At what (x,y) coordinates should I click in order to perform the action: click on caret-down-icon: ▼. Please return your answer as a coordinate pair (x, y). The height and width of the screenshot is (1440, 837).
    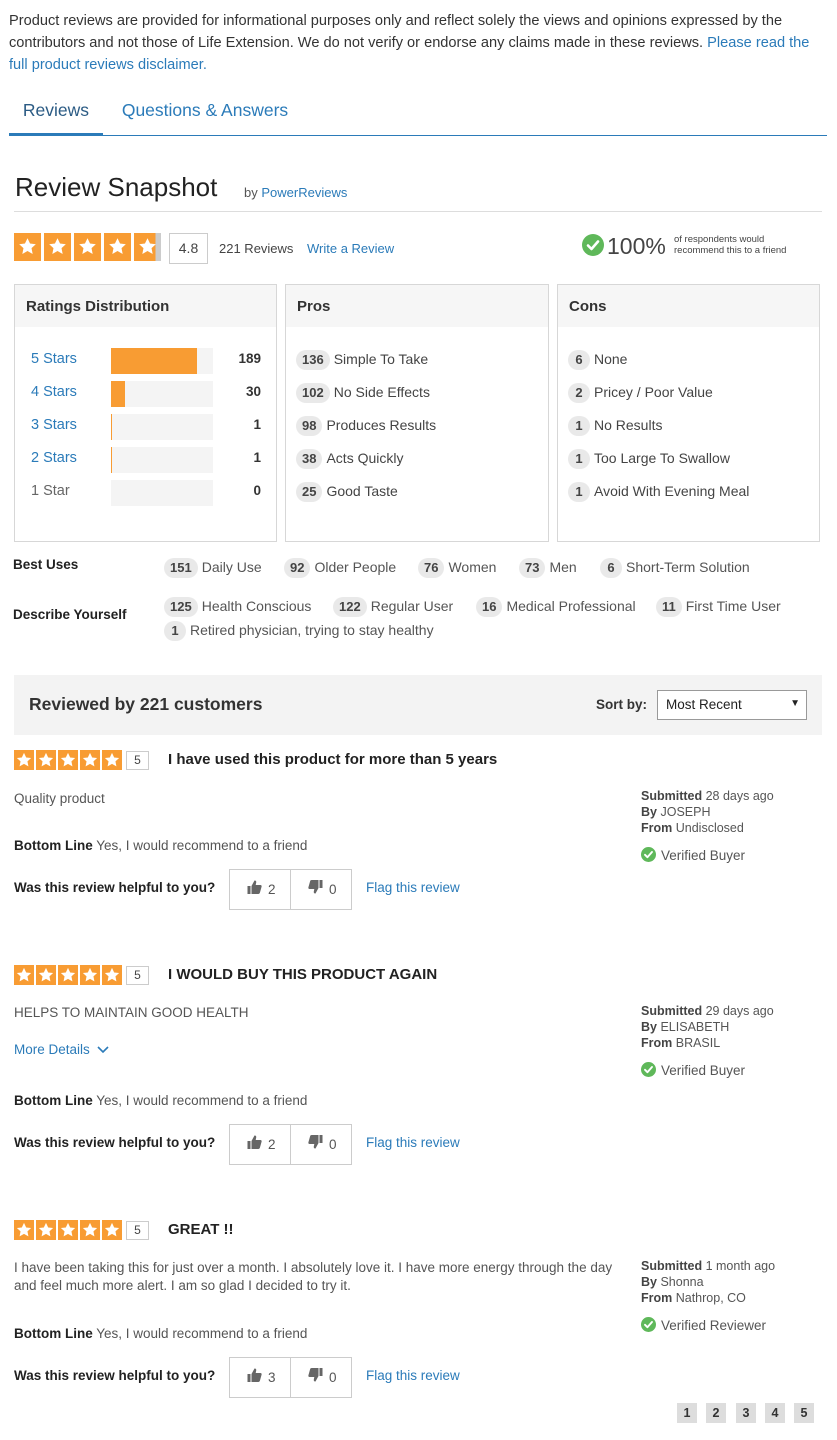
    Looking at the image, I should click on (795, 703).